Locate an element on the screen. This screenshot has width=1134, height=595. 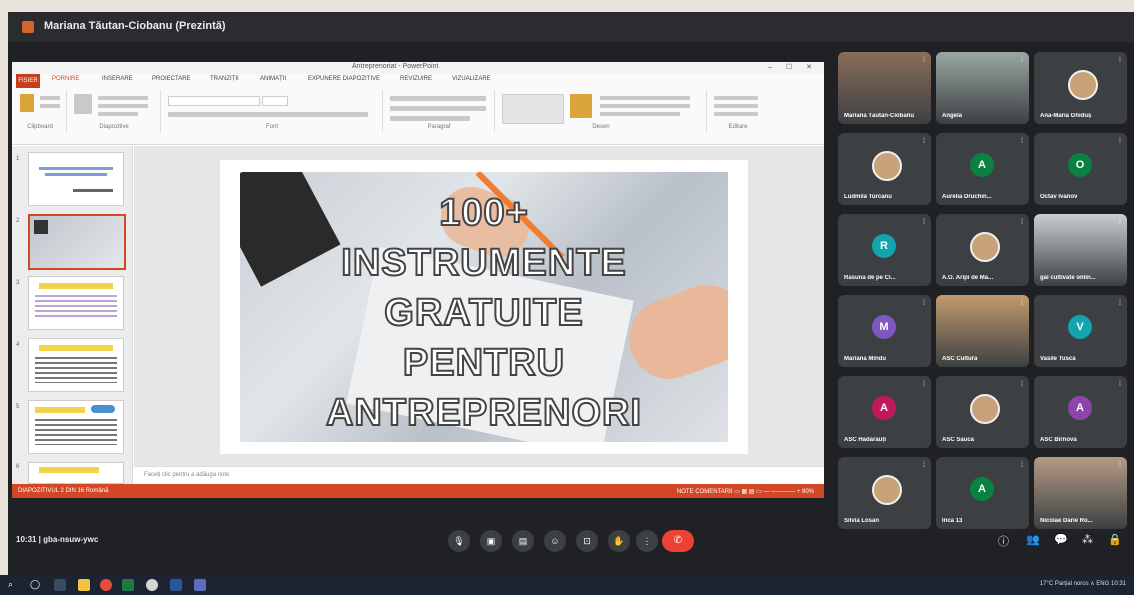
more-options-button: ⋮ is located at coordinates (647, 541).